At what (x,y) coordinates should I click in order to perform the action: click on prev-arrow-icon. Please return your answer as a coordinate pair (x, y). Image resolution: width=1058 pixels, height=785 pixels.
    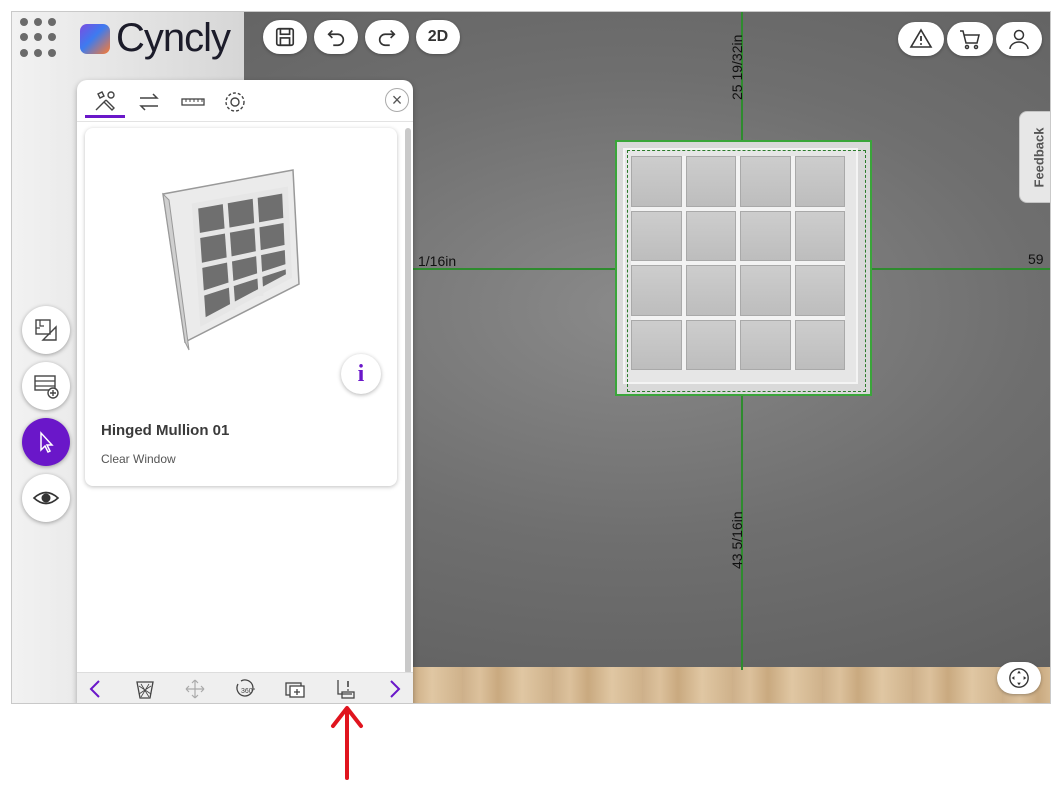
    Looking at the image, I should click on (94, 689).